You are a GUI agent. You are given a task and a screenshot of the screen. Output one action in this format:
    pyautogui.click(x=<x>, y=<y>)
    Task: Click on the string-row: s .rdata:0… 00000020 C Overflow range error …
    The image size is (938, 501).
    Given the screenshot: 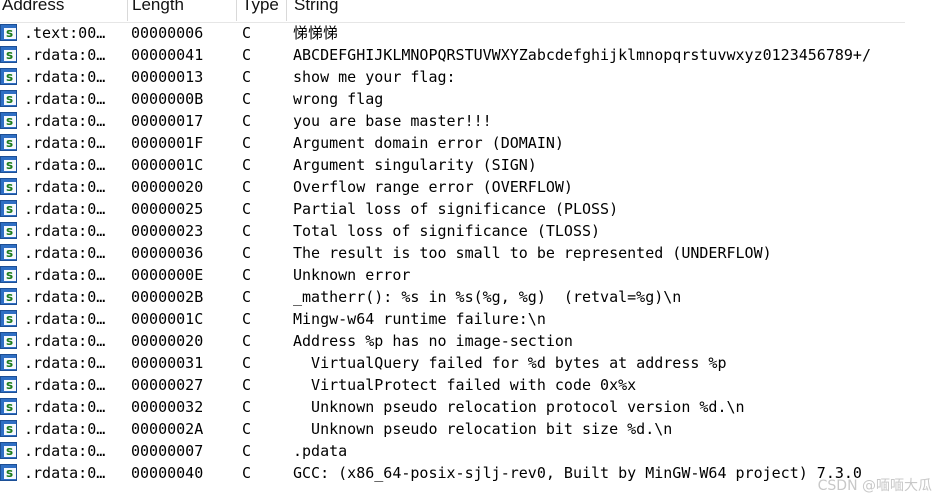 What is the action you would take?
    pyautogui.click(x=469, y=187)
    